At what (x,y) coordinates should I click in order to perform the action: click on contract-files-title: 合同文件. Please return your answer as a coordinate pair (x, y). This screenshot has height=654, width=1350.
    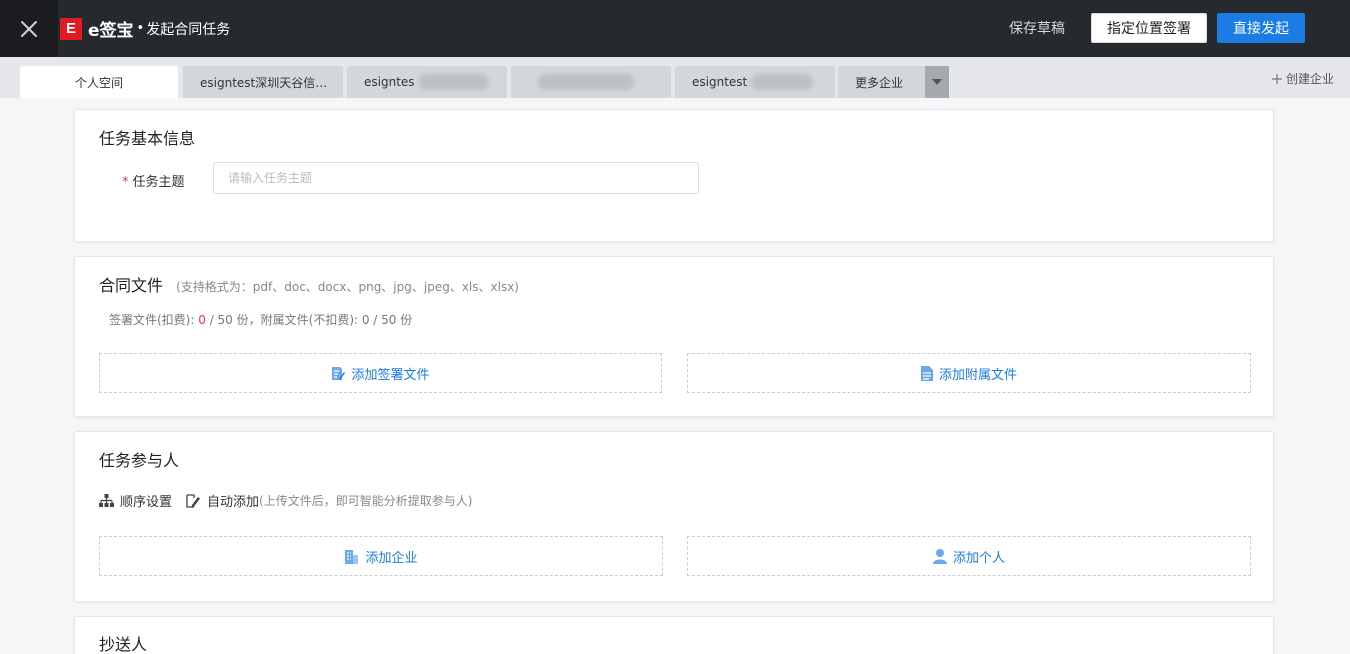
    Looking at the image, I should click on (131, 285).